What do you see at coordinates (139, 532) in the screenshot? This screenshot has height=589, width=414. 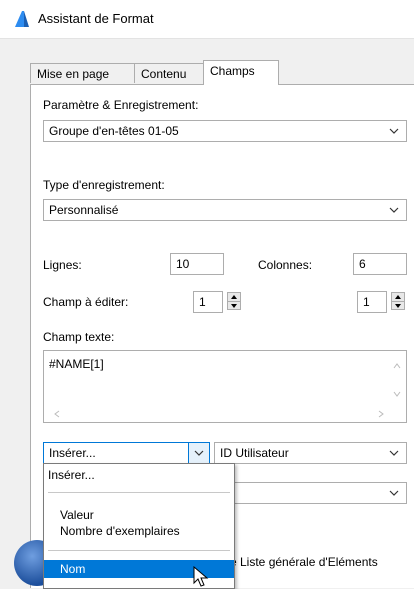 I see `menu-item-nombre-exemplaires: Nombre d'exemplaires` at bounding box center [139, 532].